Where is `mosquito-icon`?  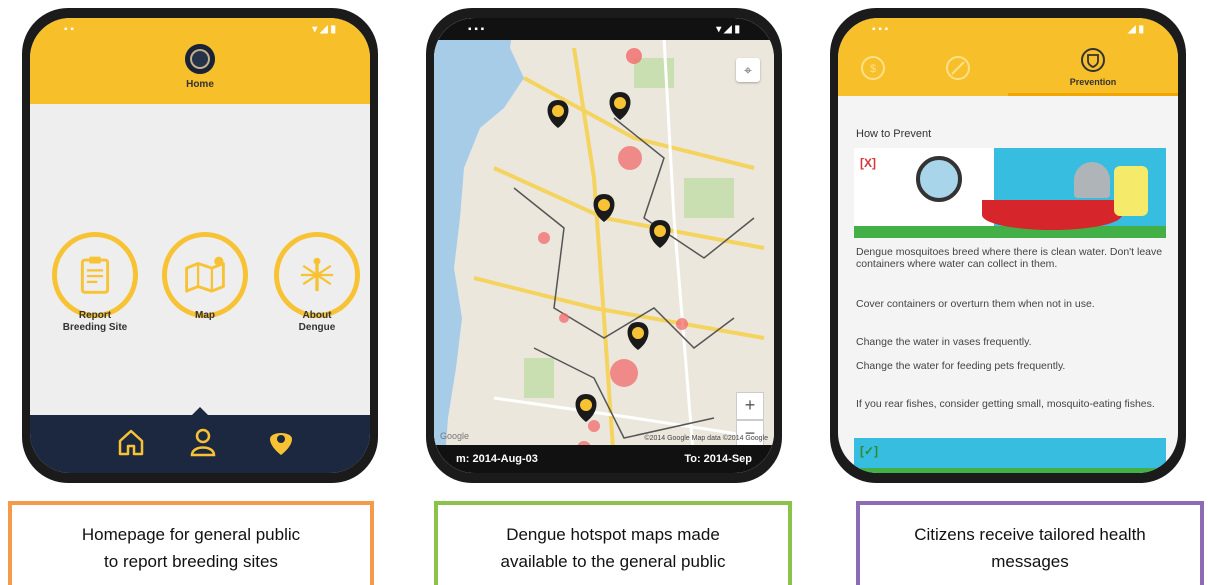 mosquito-icon is located at coordinates (317, 274).